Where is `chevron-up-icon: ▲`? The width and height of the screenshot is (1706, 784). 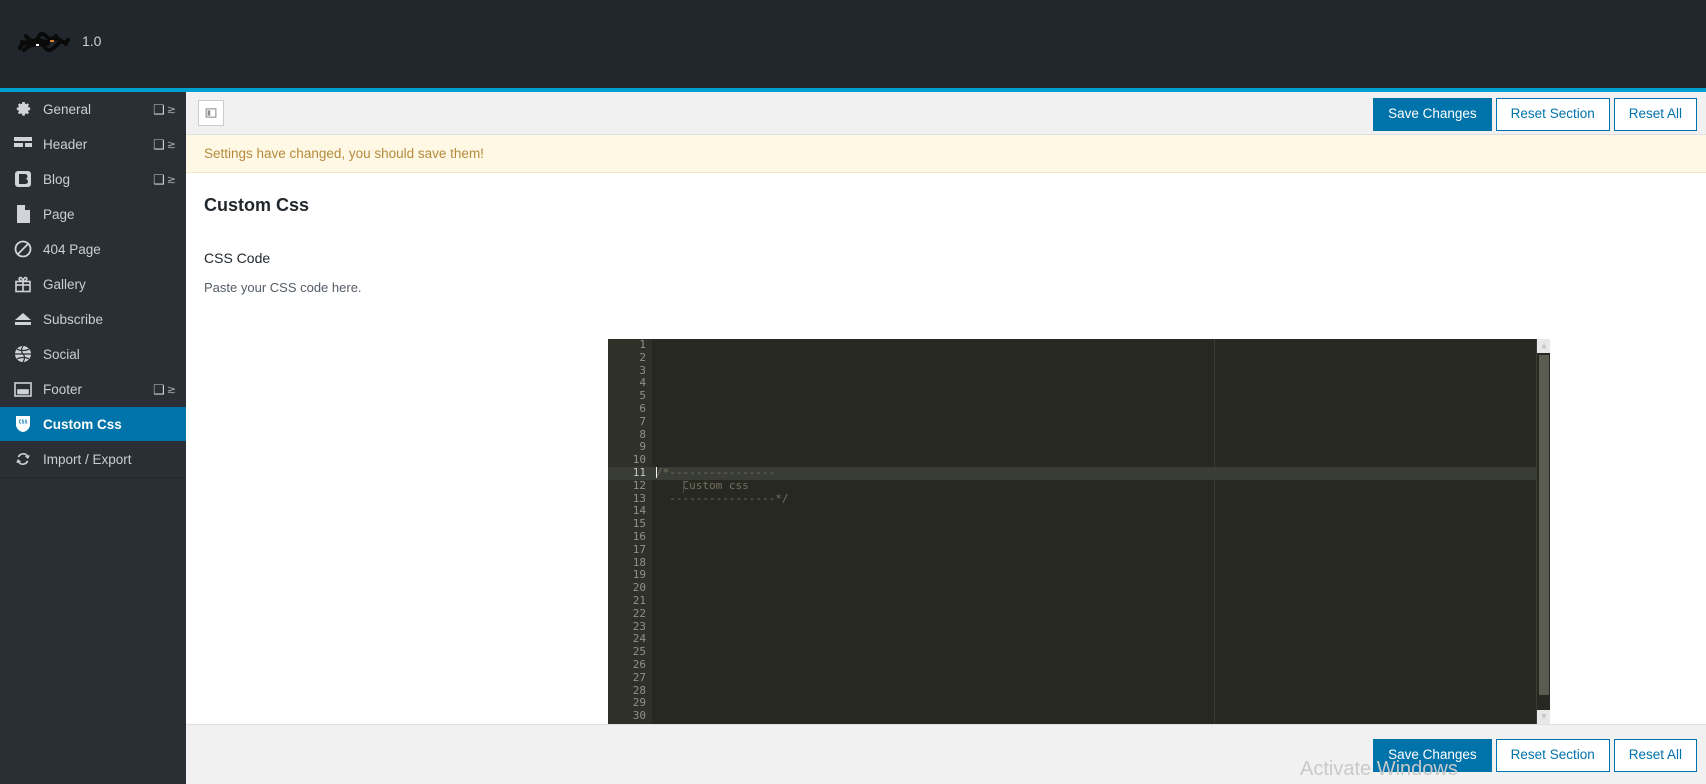 chevron-up-icon: ▲ is located at coordinates (1543, 346).